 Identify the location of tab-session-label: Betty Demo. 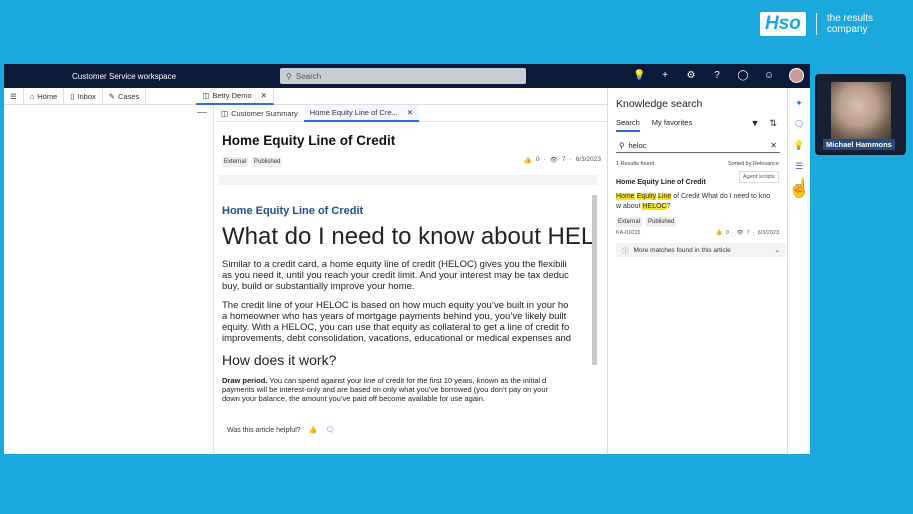
(232, 95).